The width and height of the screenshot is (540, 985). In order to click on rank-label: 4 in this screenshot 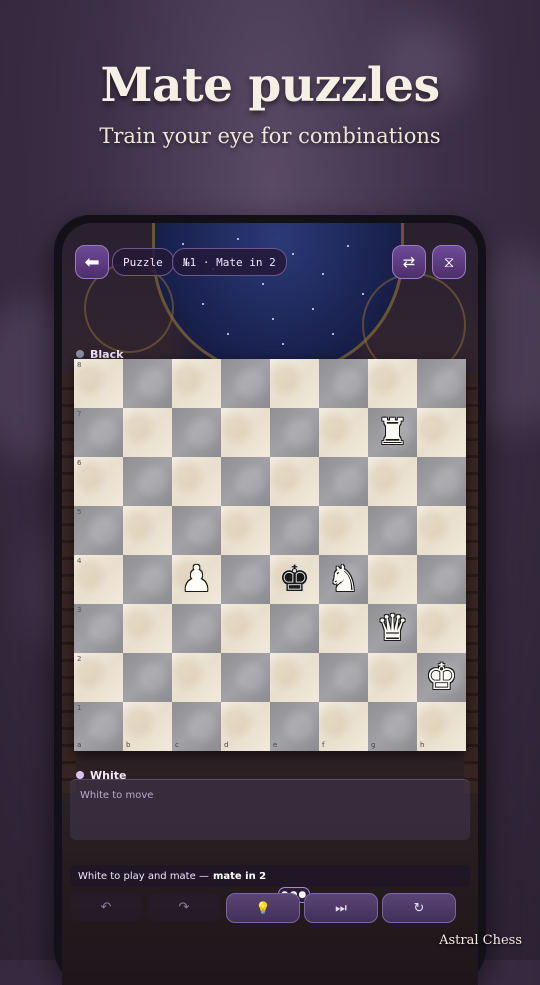, I will do `click(79, 561)`.